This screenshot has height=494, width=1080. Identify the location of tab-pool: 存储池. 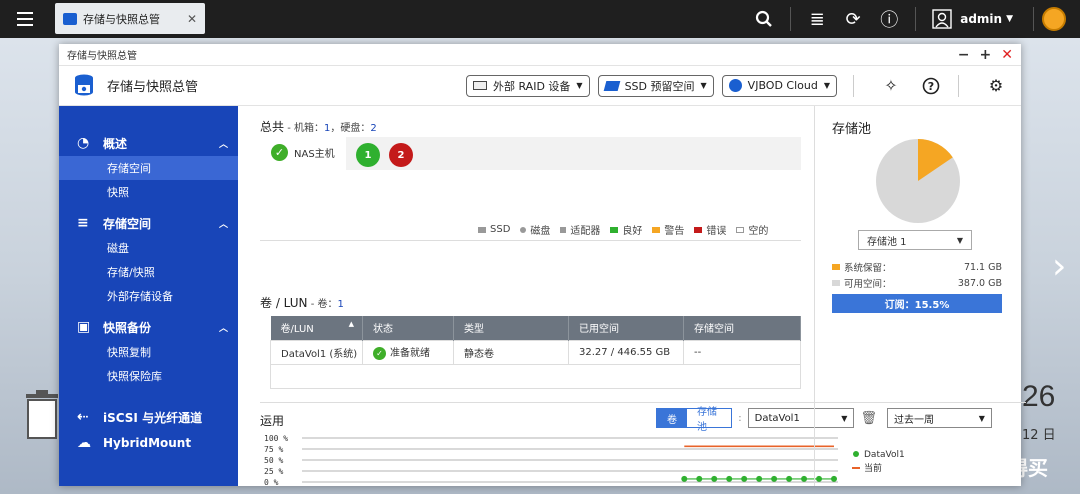
(709, 420).